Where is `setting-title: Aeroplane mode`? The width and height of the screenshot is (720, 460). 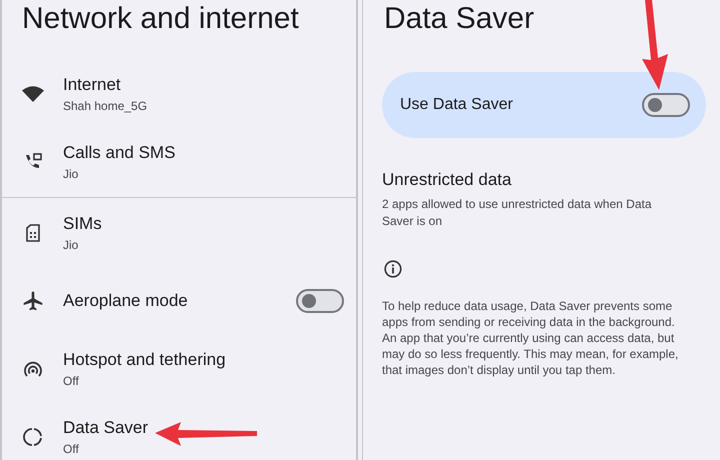
setting-title: Aeroplane mode is located at coordinates (179, 301).